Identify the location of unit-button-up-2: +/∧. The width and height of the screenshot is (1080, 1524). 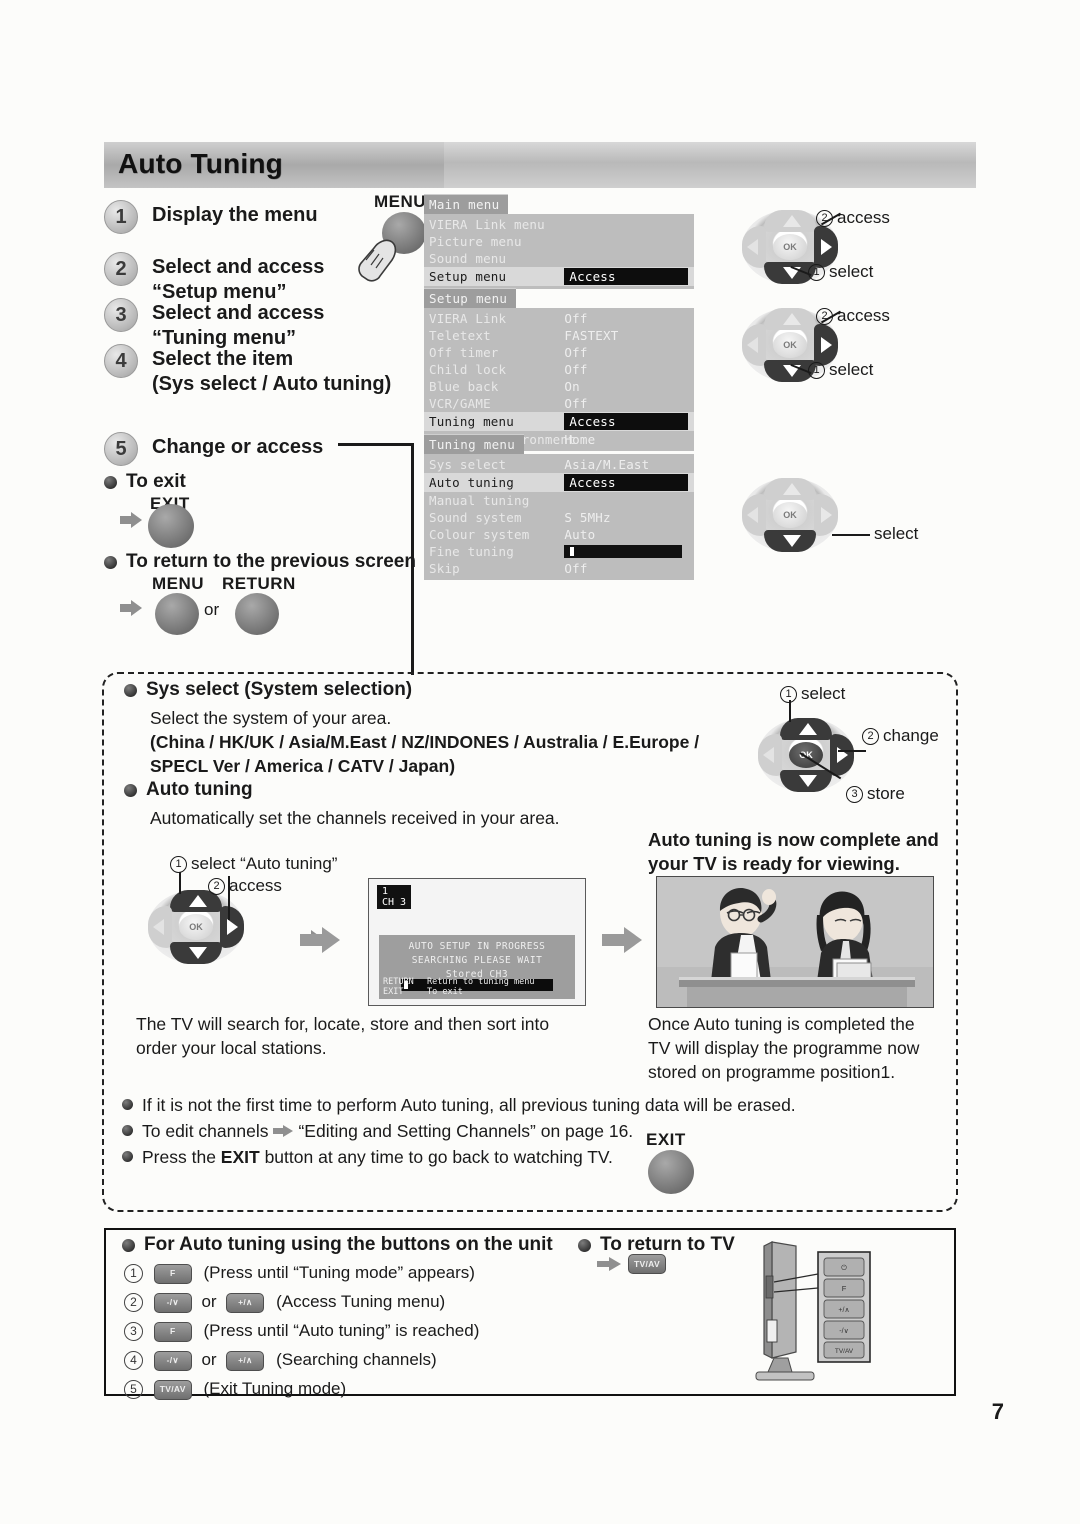
(245, 1360).